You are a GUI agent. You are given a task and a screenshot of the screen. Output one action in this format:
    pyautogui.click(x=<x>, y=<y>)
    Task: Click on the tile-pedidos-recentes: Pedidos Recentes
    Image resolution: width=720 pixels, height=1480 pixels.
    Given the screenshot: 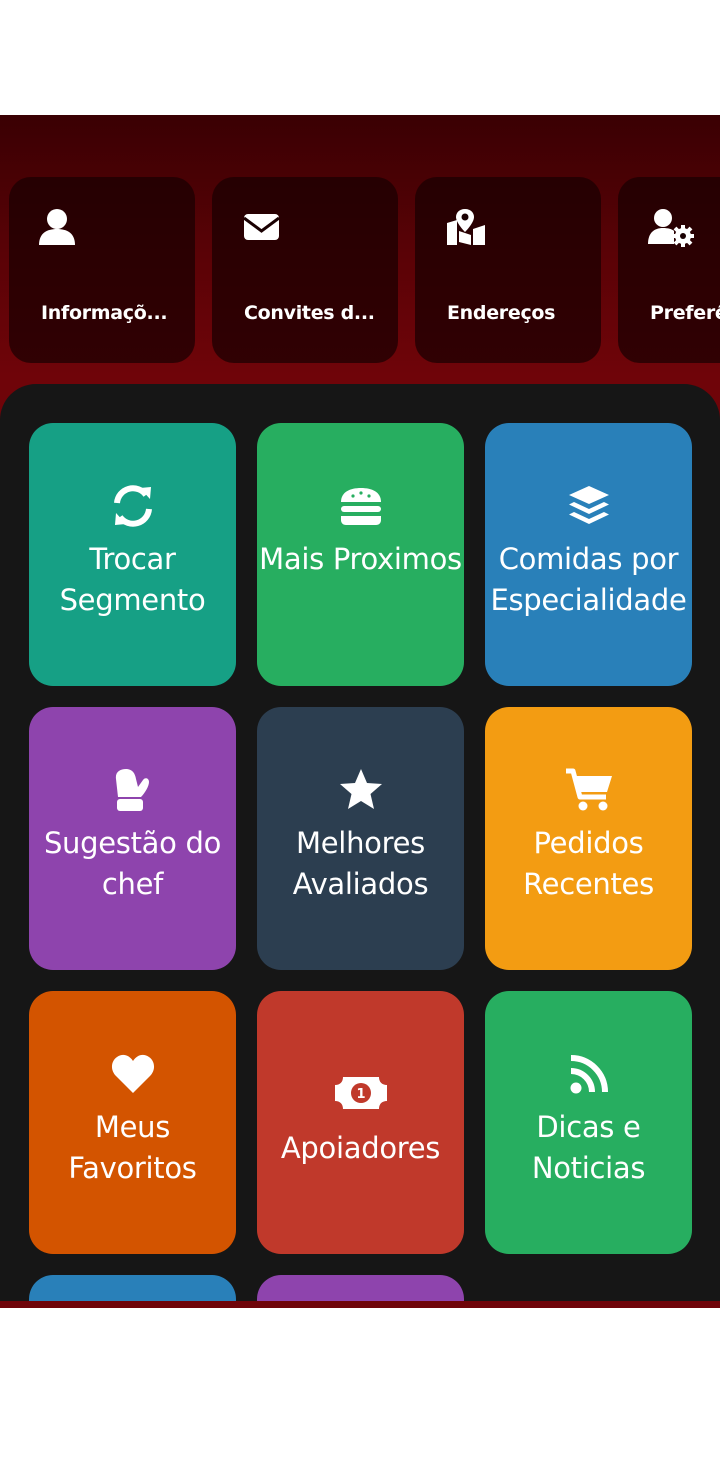 What is the action you would take?
    pyautogui.click(x=588, y=838)
    